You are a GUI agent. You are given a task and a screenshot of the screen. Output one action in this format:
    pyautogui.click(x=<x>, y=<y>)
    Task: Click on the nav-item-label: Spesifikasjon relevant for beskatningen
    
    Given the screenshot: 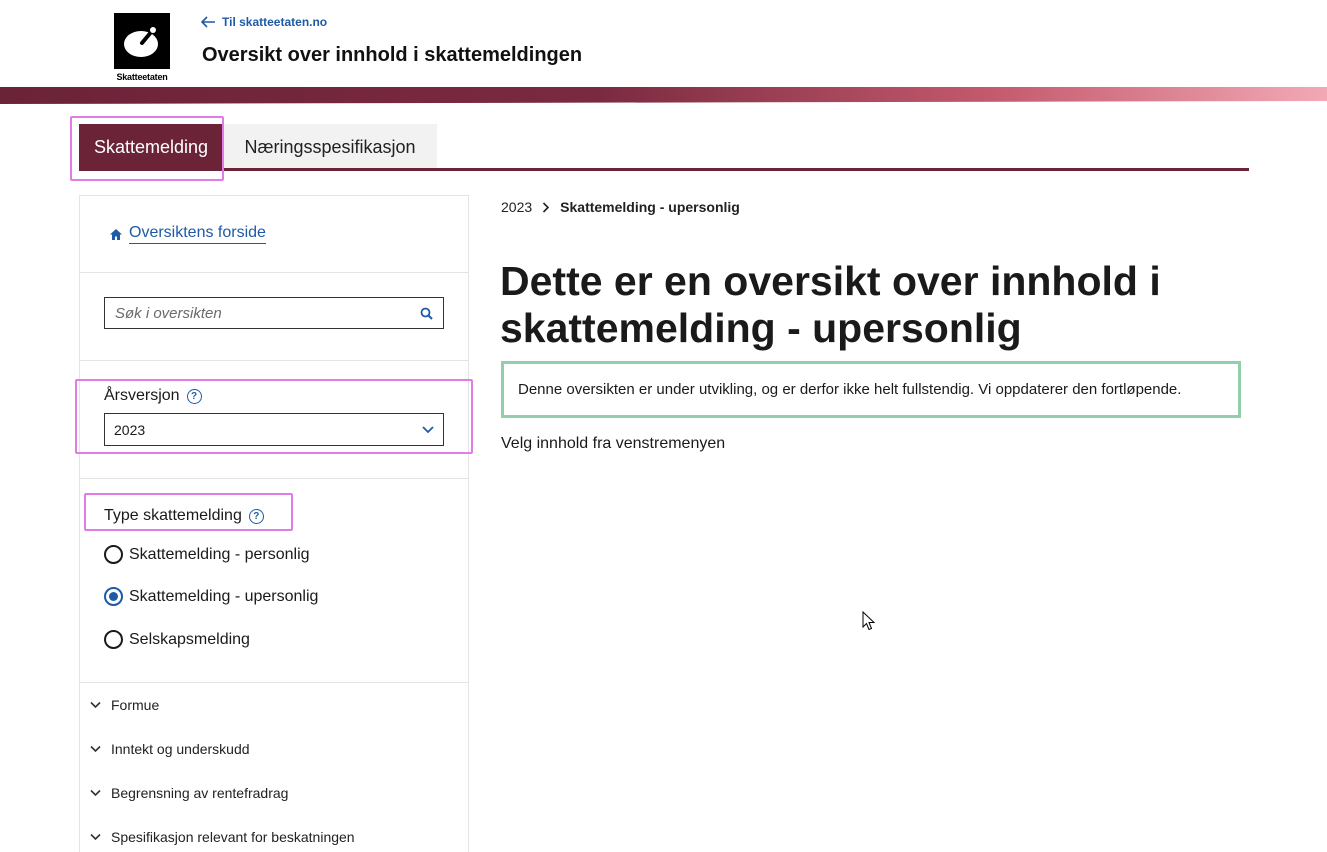 What is the action you would take?
    pyautogui.click(x=233, y=837)
    